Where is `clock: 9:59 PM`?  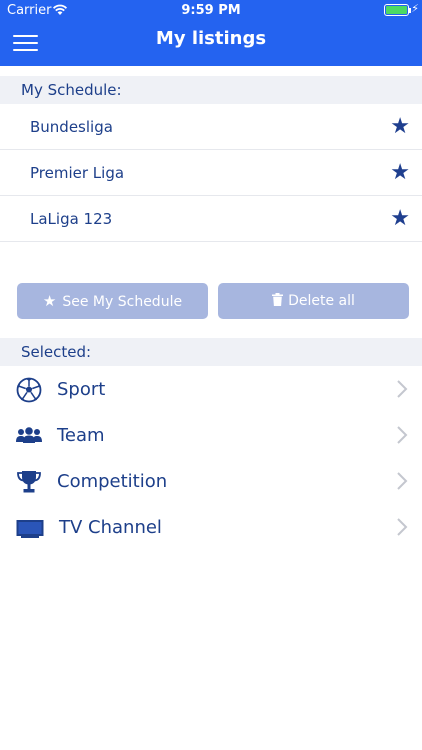
clock: 9:59 PM is located at coordinates (211, 10).